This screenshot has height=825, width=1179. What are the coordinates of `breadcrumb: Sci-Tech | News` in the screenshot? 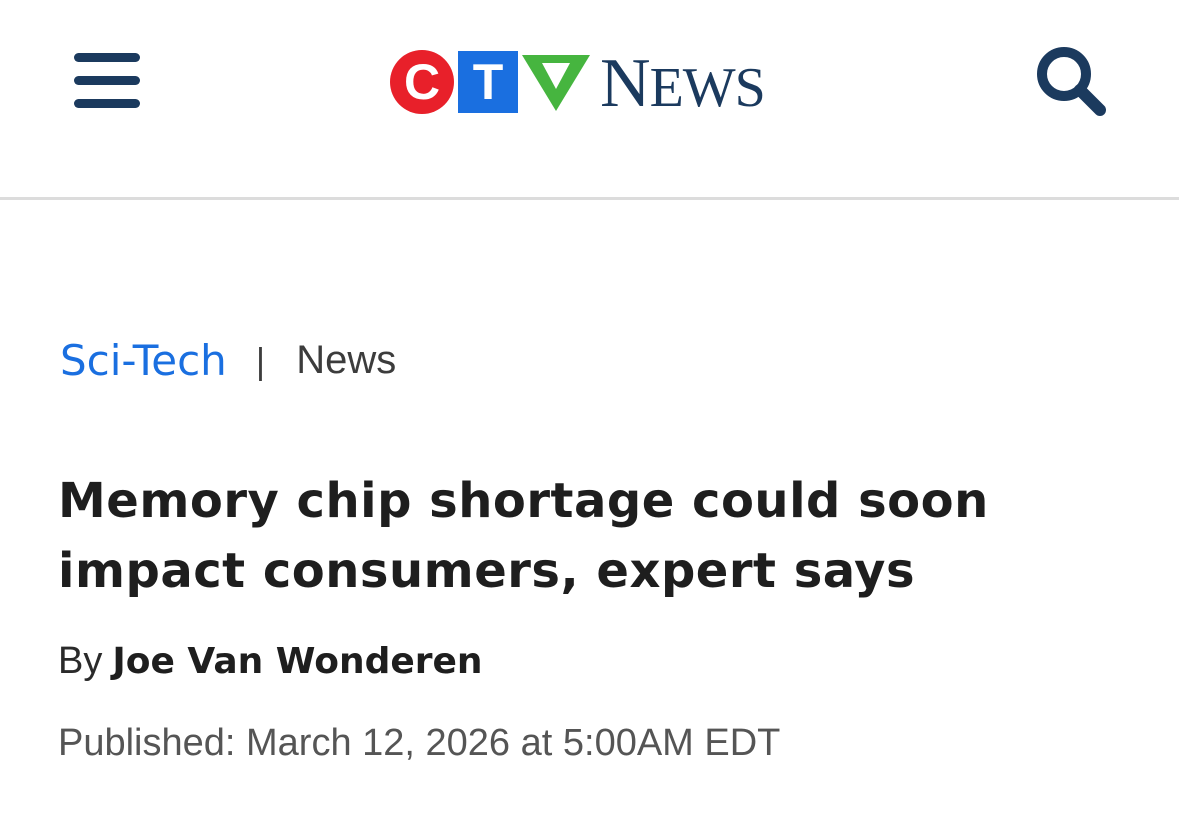 It's located at (228, 360).